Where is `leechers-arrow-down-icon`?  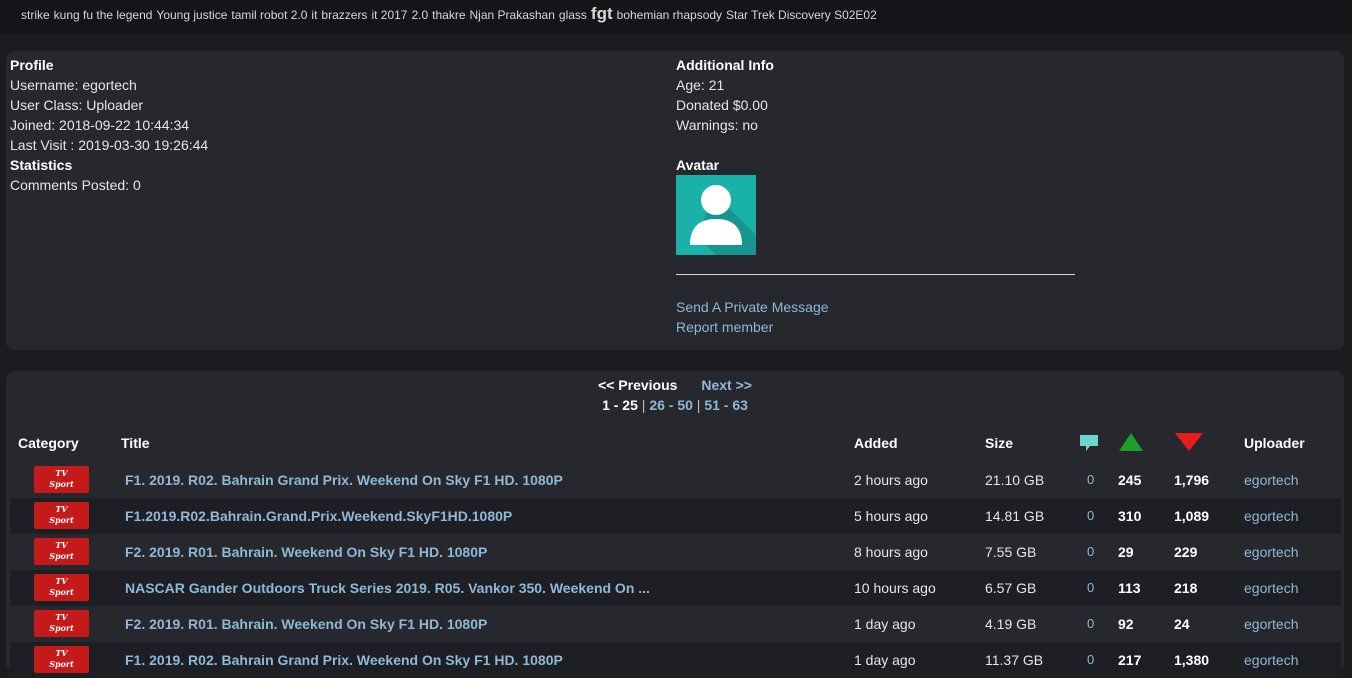
leechers-arrow-down-icon is located at coordinates (1189, 443).